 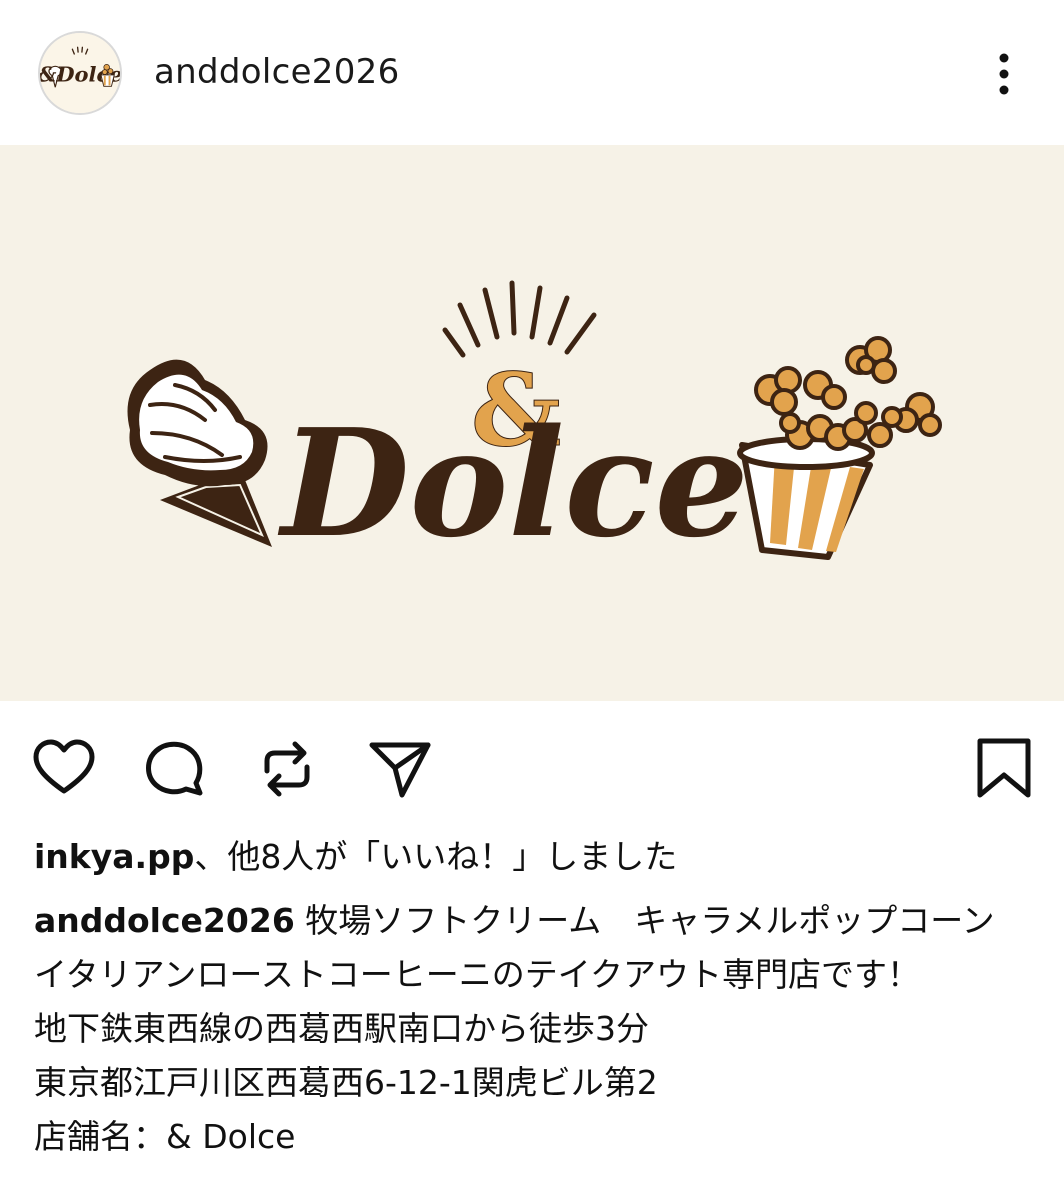 I want to click on liked-by-user-link: inkya.pp, so click(x=114, y=856).